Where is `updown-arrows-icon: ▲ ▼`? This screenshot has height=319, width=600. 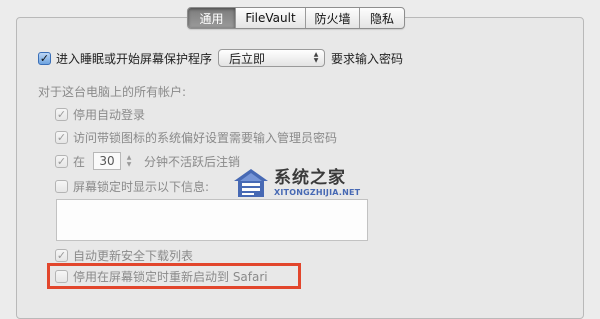 updown-arrows-icon: ▲ ▼ is located at coordinates (316, 57).